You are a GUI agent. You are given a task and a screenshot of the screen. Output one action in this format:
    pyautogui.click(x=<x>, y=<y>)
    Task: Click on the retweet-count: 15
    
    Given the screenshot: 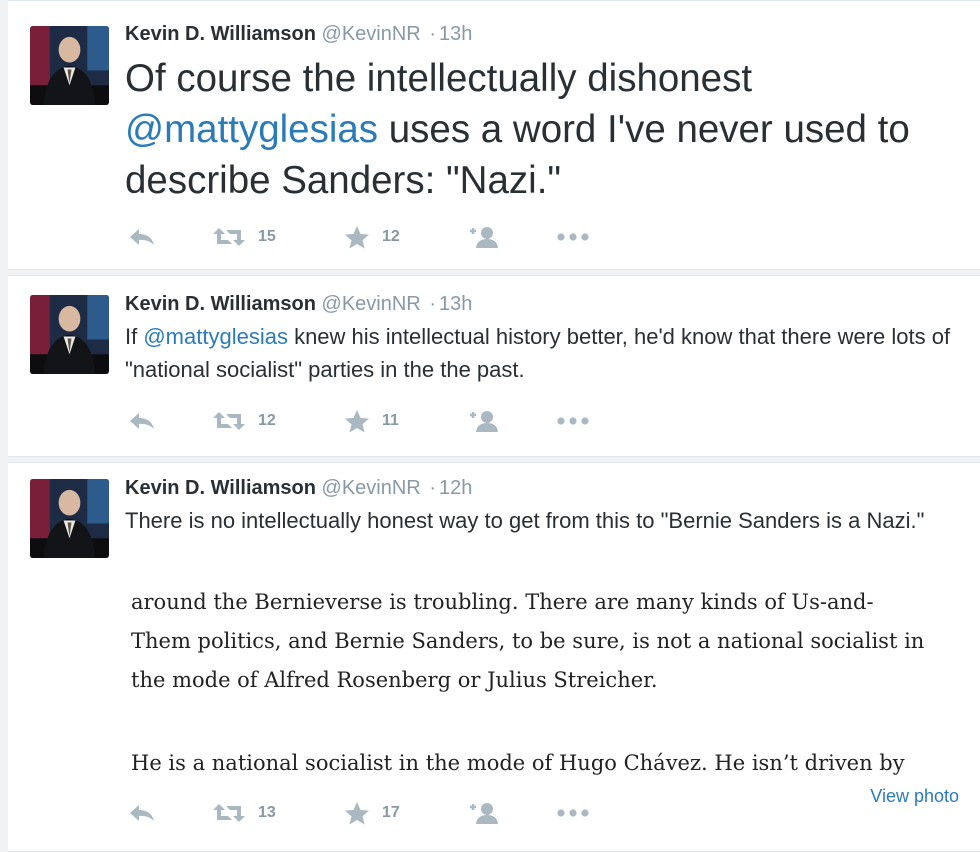 What is the action you would take?
    pyautogui.click(x=267, y=236)
    